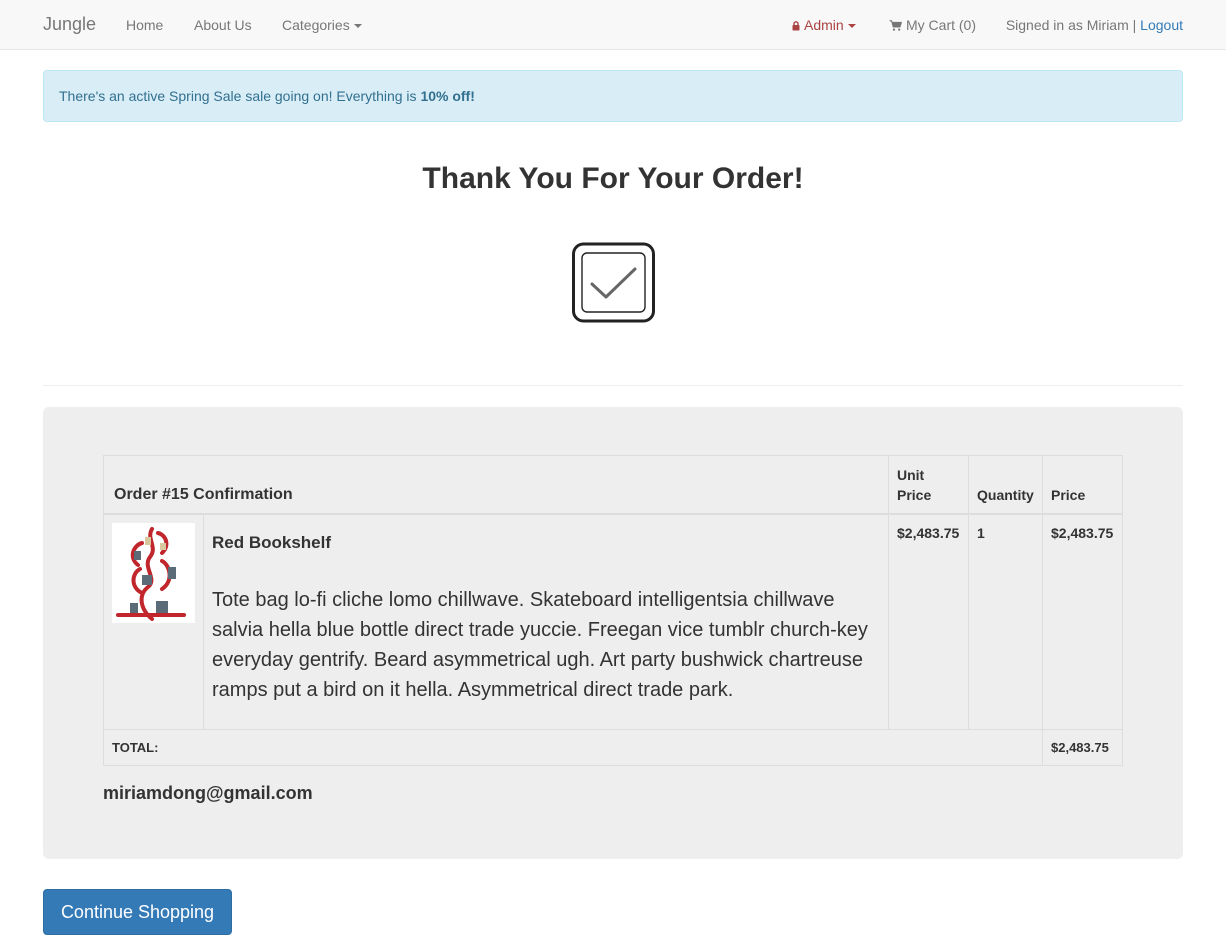  What do you see at coordinates (613, 178) in the screenshot?
I see `page-title: Thank You For Your Order!` at bounding box center [613, 178].